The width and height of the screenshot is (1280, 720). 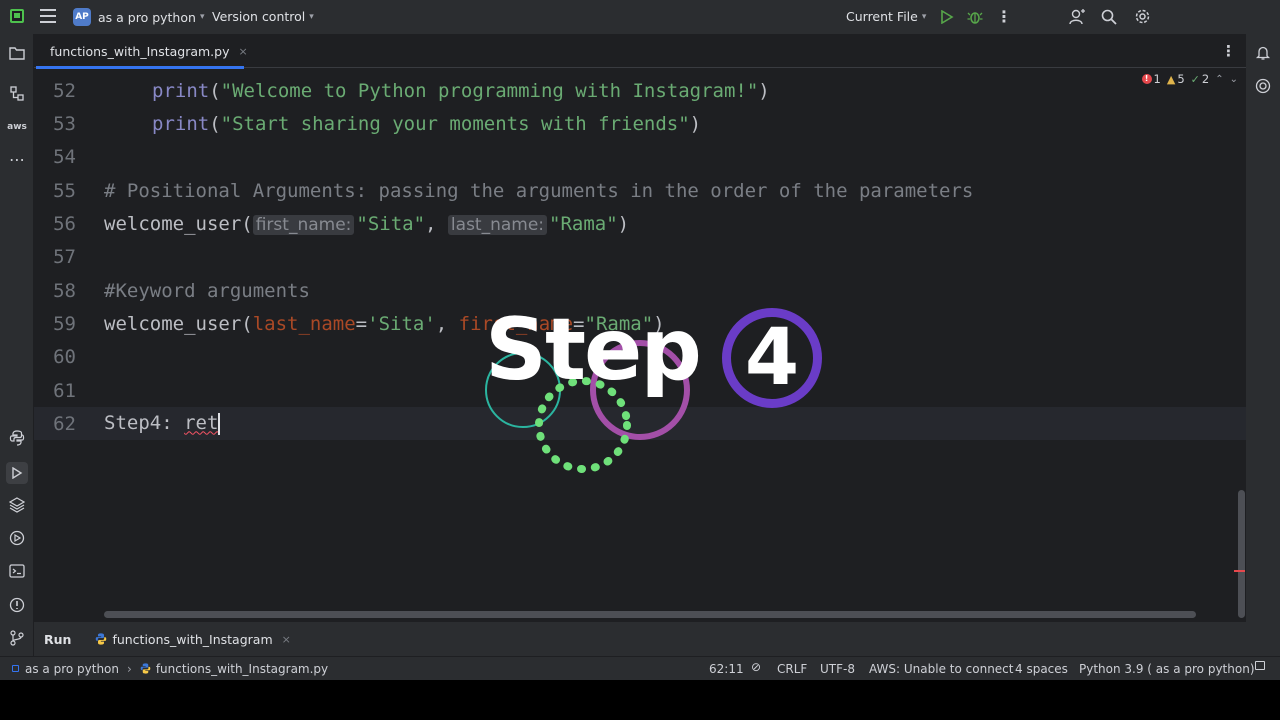 I want to click on editor-tab-active: functions_with_Instagram.py ×, so click(x=141, y=51).